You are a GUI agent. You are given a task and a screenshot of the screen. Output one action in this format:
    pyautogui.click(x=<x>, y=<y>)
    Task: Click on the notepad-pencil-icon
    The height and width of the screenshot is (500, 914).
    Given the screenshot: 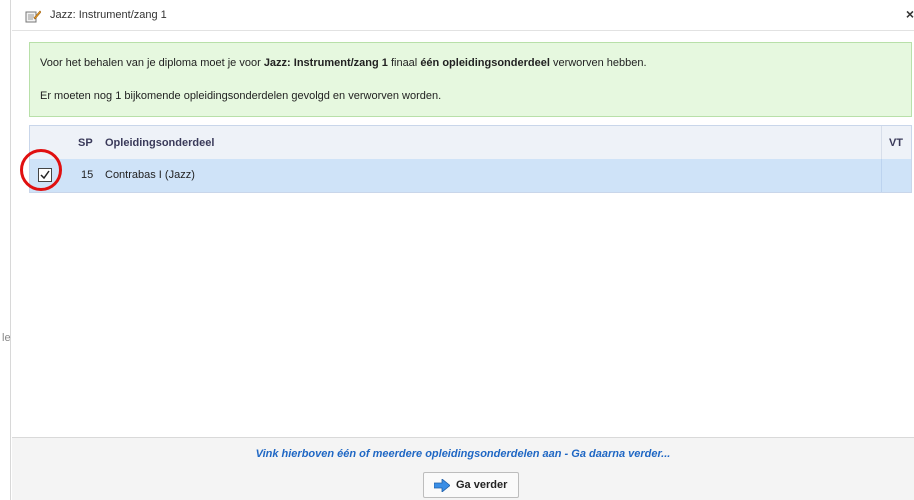 What is the action you would take?
    pyautogui.click(x=33, y=16)
    